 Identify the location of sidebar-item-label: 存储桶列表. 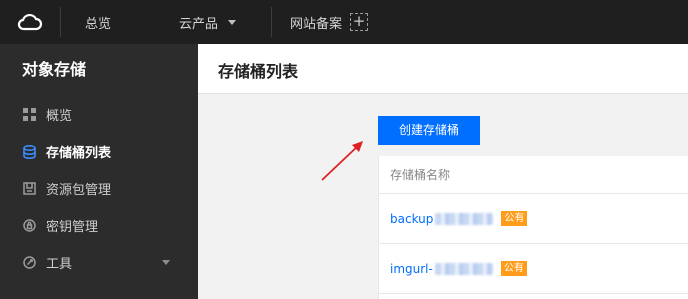
(79, 153).